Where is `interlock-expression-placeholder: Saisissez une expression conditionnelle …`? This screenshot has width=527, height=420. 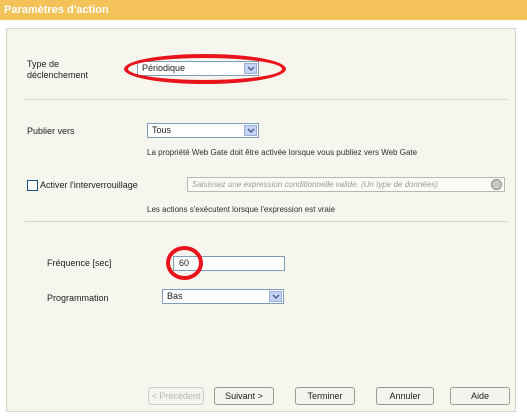
interlock-expression-placeholder: Saisissez une expression conditionnelle … is located at coordinates (315, 184).